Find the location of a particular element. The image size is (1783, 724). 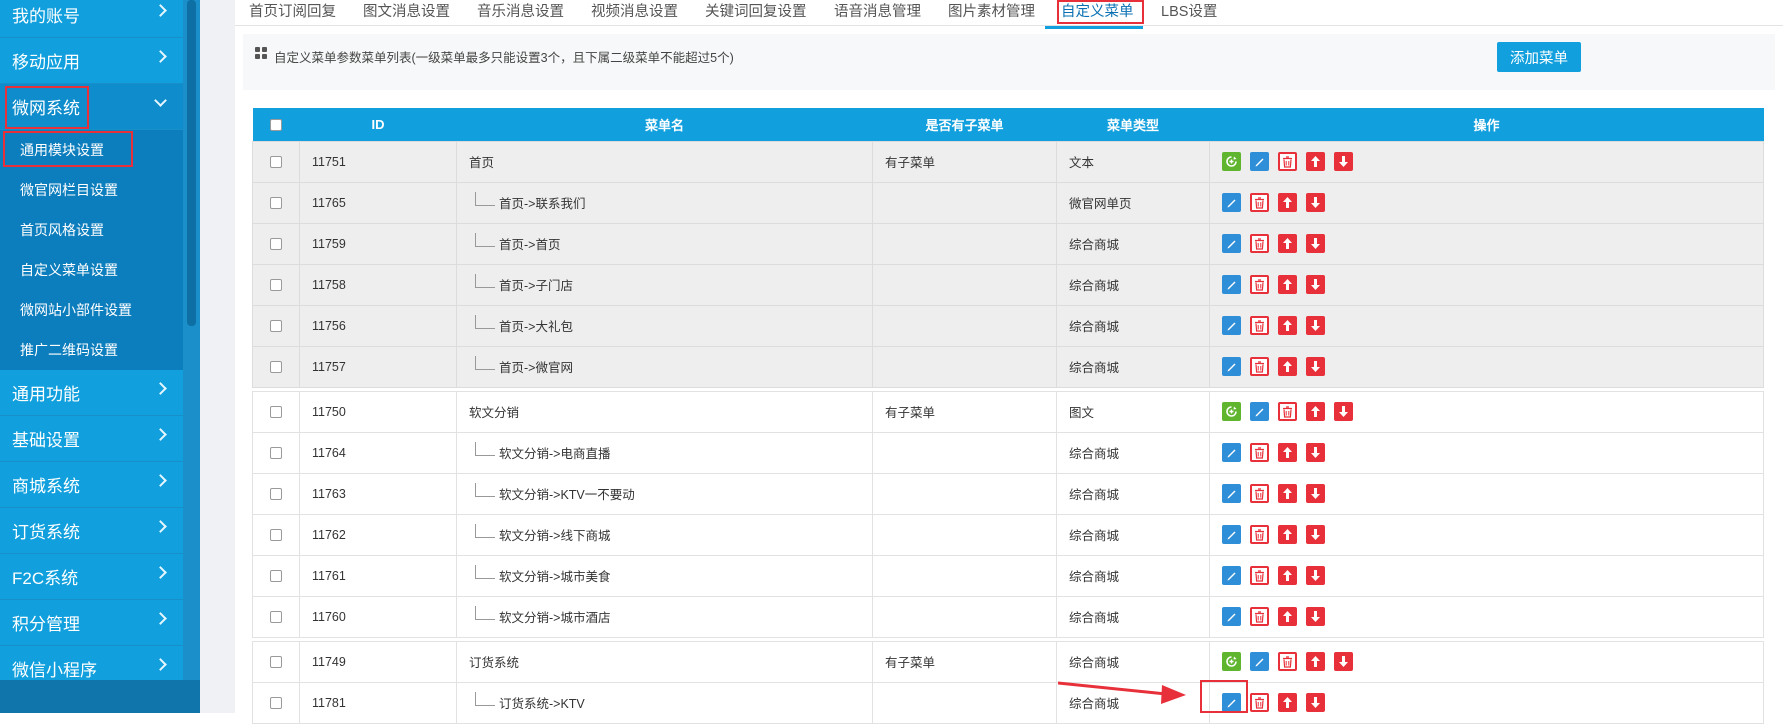

sidebar-scroll-thumb is located at coordinates (191, 163).